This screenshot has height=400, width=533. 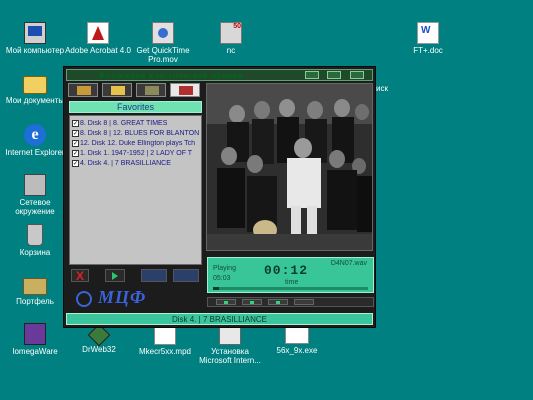 I want to click on exe-file-icon, so click(x=297, y=335).